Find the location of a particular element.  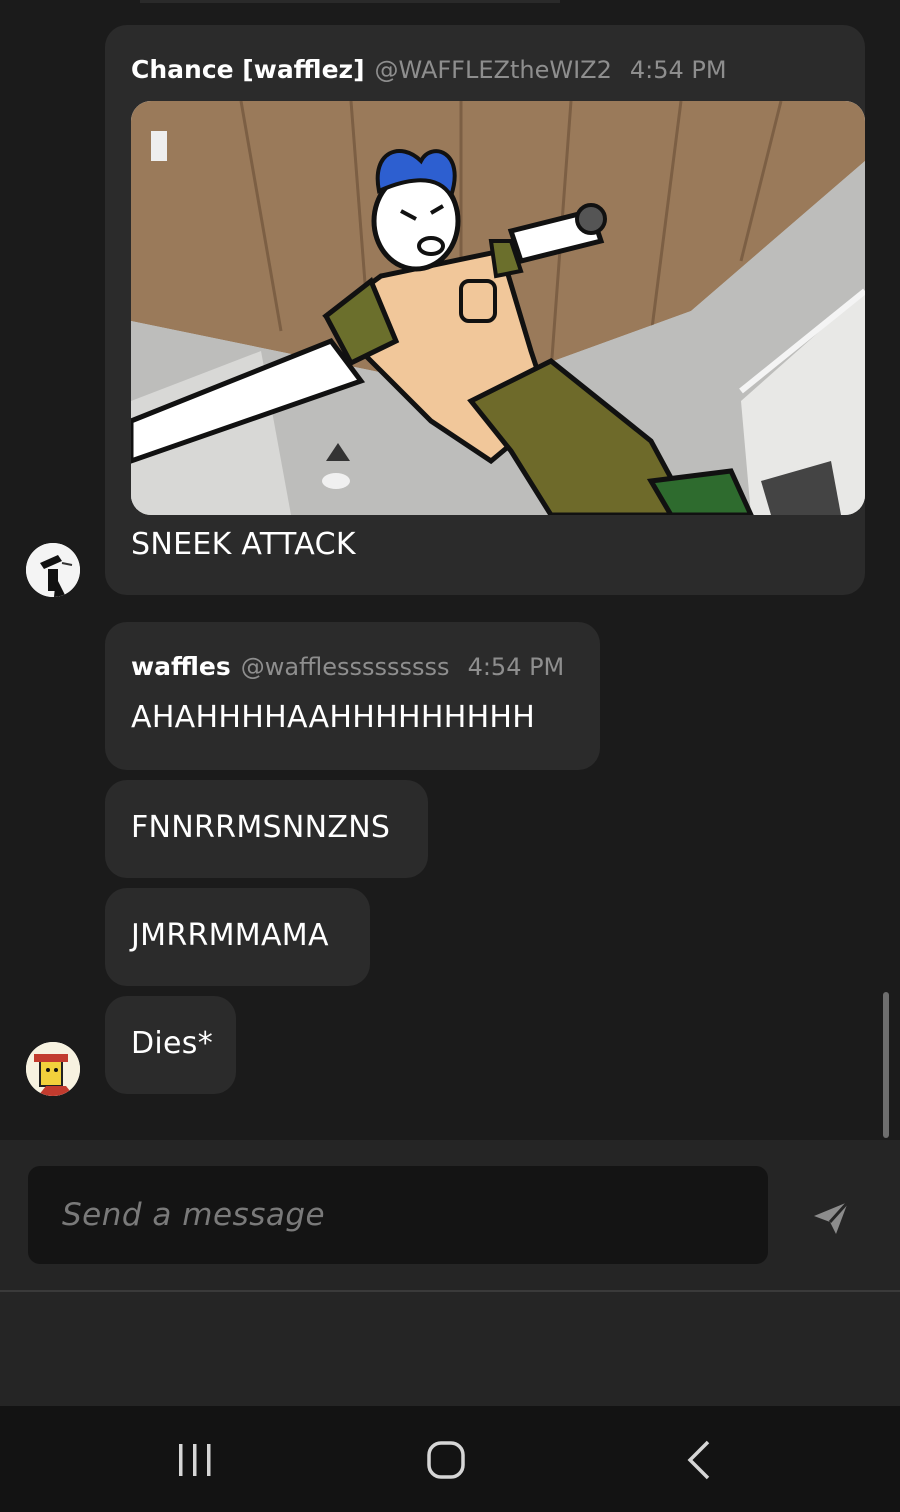

system-navbar is located at coordinates (450, 1459).